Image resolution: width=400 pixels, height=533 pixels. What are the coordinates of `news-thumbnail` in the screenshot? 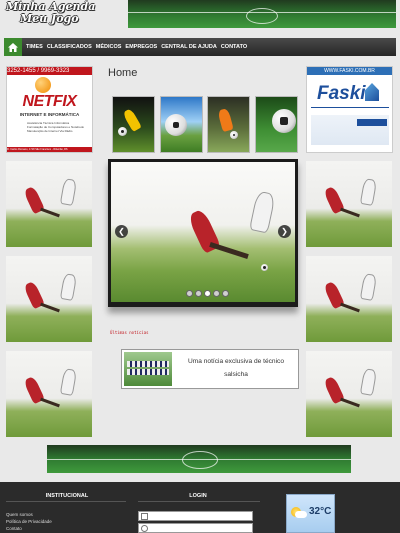 It's located at (148, 369).